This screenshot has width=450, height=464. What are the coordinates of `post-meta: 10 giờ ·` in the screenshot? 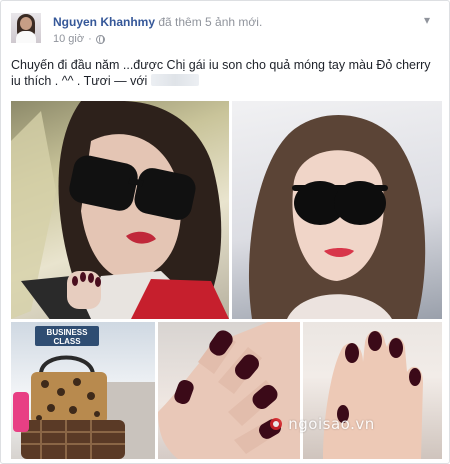 It's located at (79, 39).